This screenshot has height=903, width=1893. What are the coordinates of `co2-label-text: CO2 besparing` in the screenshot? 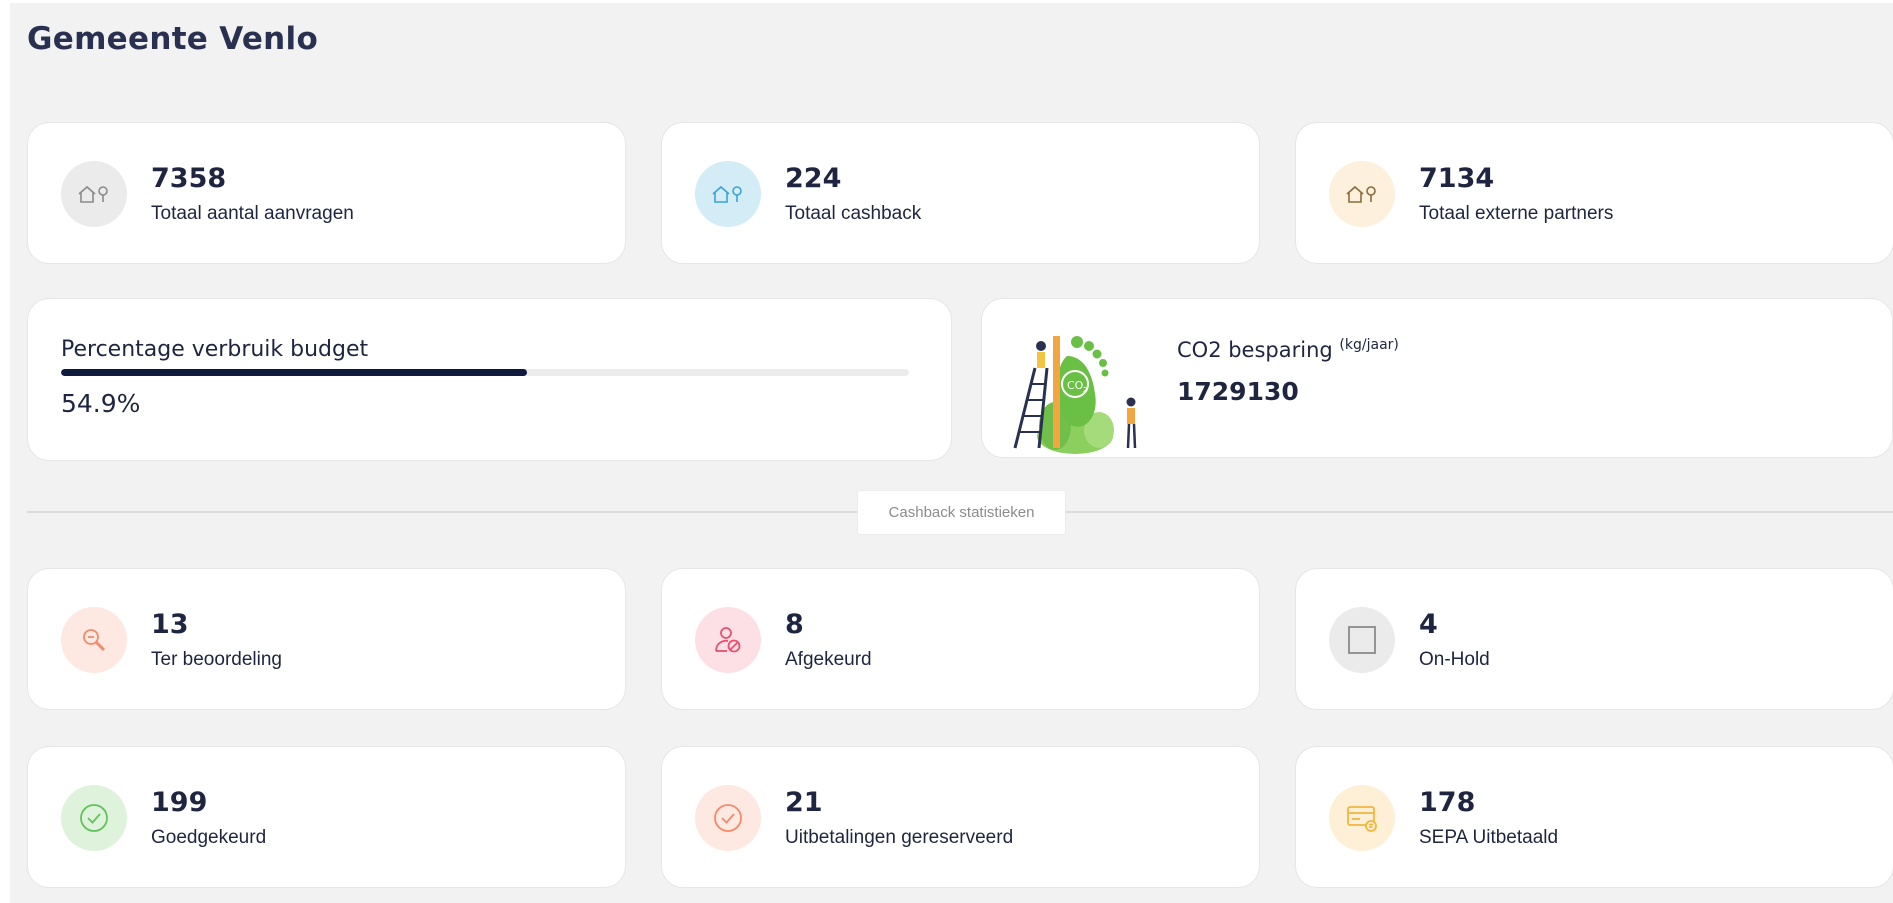 It's located at (1255, 350).